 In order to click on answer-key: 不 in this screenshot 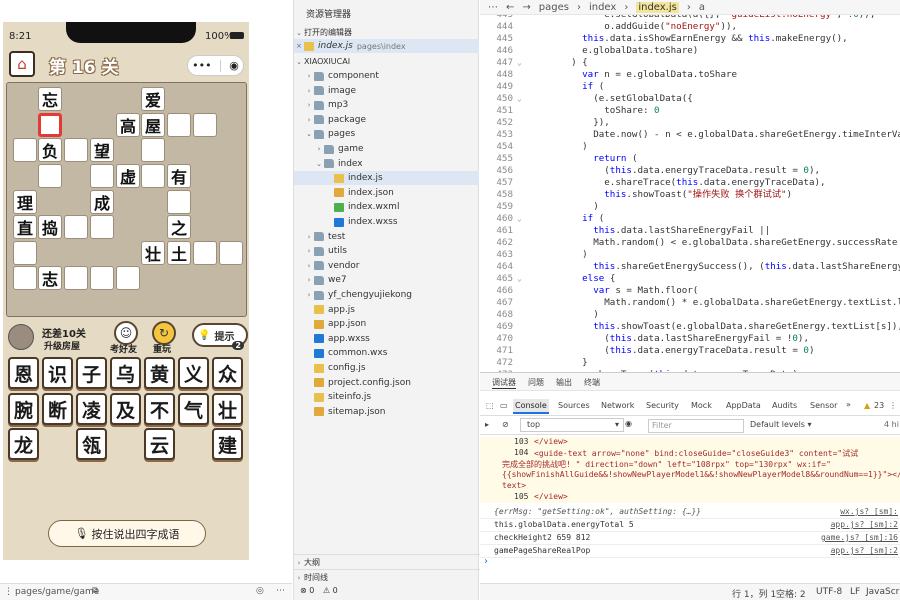, I will do `click(159, 409)`.